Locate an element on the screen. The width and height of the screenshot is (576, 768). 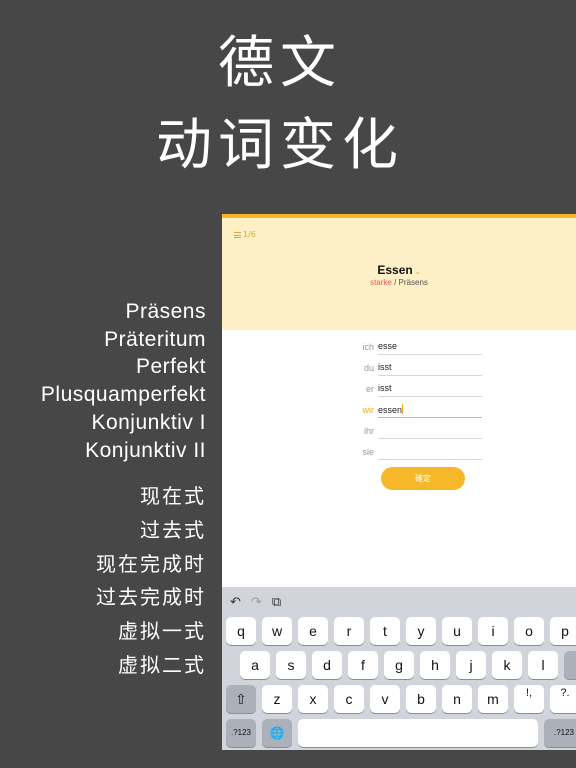
pronoun-label: du is located at coordinates (368, 368).